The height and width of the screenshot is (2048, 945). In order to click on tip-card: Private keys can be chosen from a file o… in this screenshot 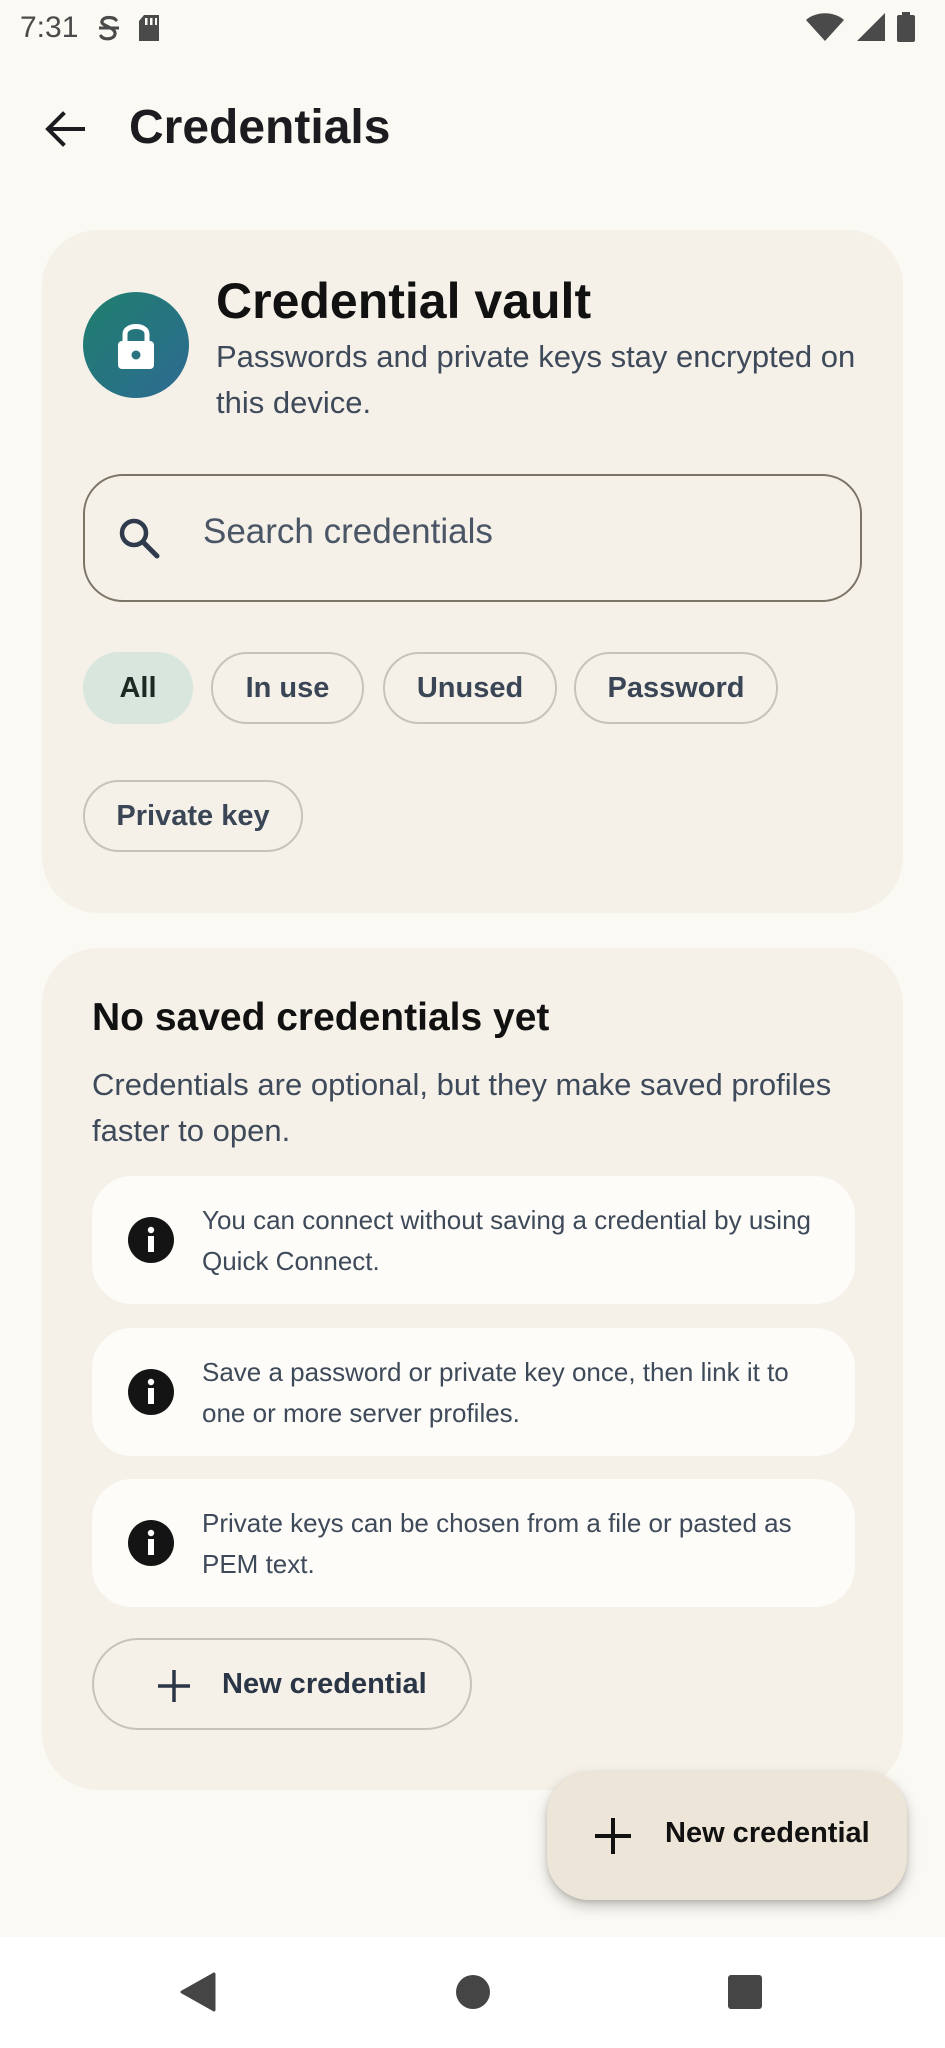, I will do `click(473, 1543)`.